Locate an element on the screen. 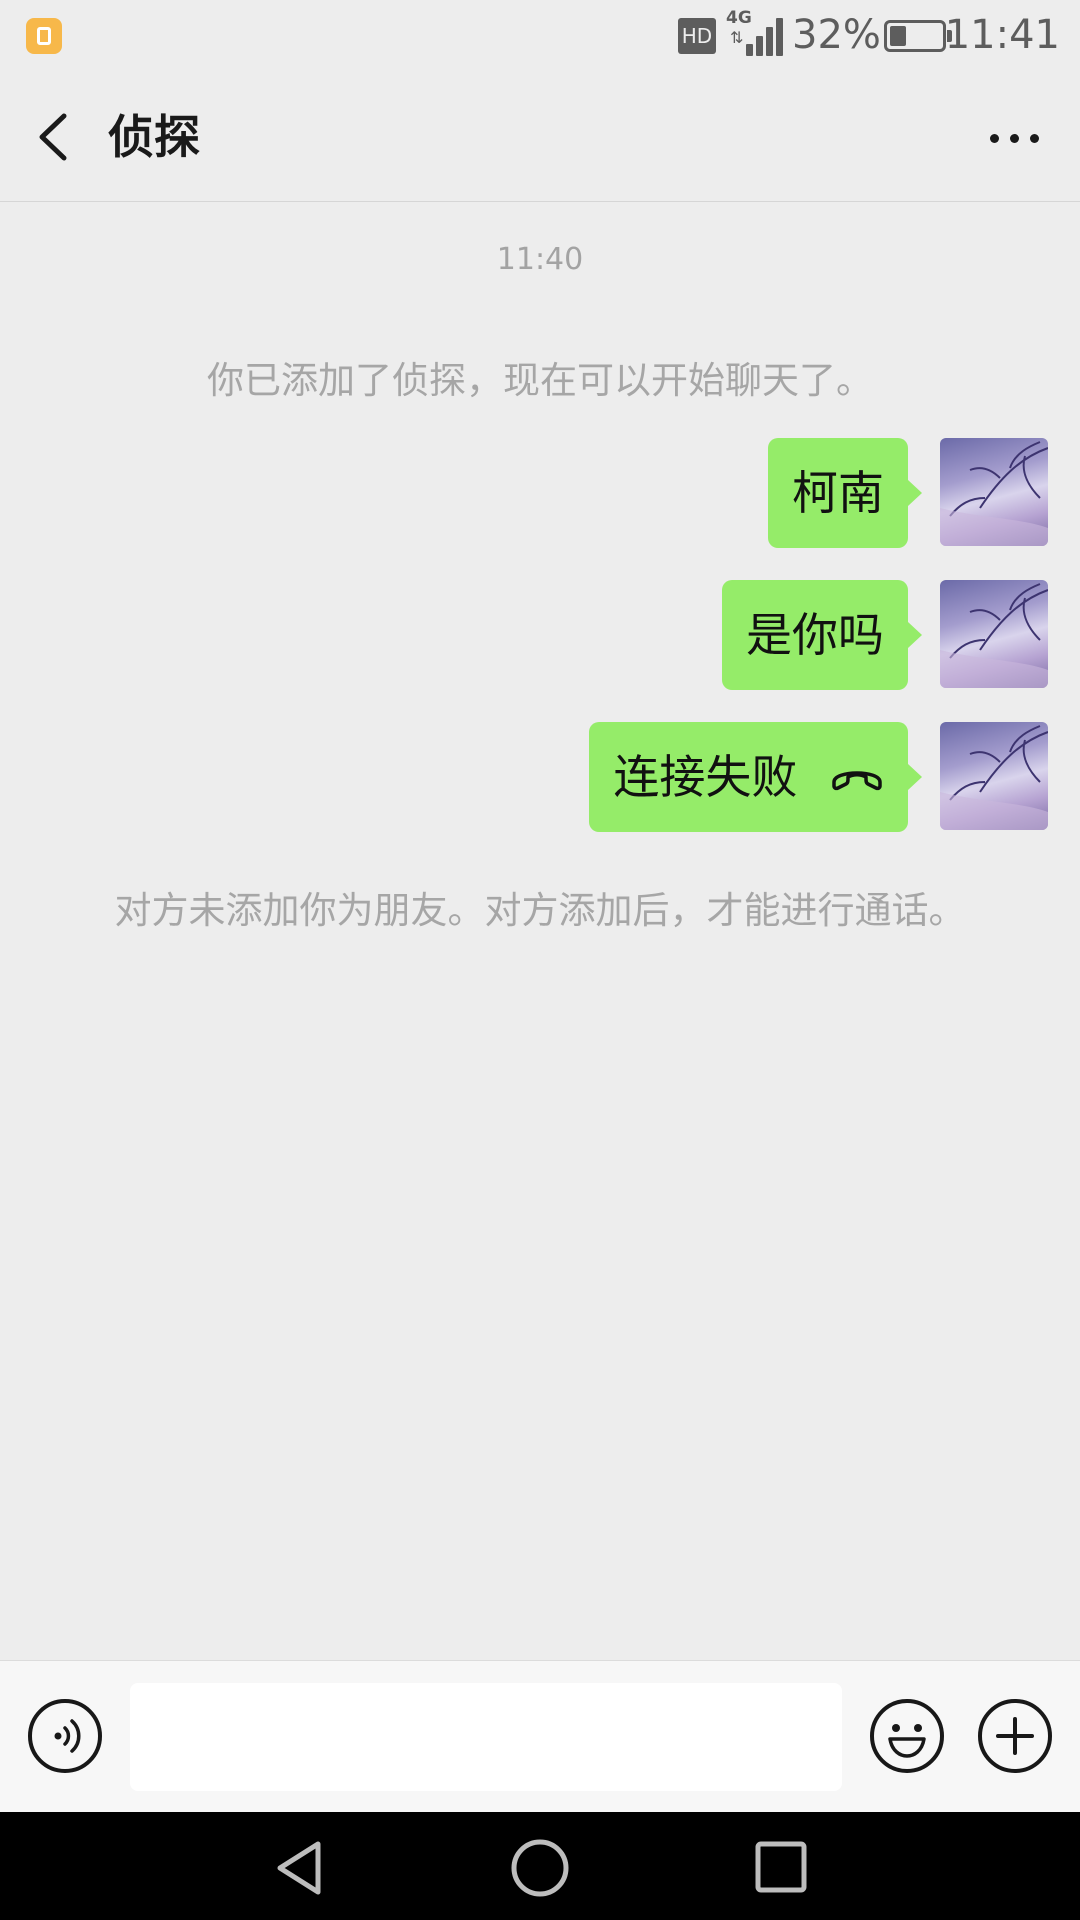 The width and height of the screenshot is (1080, 1920). call-status-bubble: 连接失败 is located at coordinates (755, 777).